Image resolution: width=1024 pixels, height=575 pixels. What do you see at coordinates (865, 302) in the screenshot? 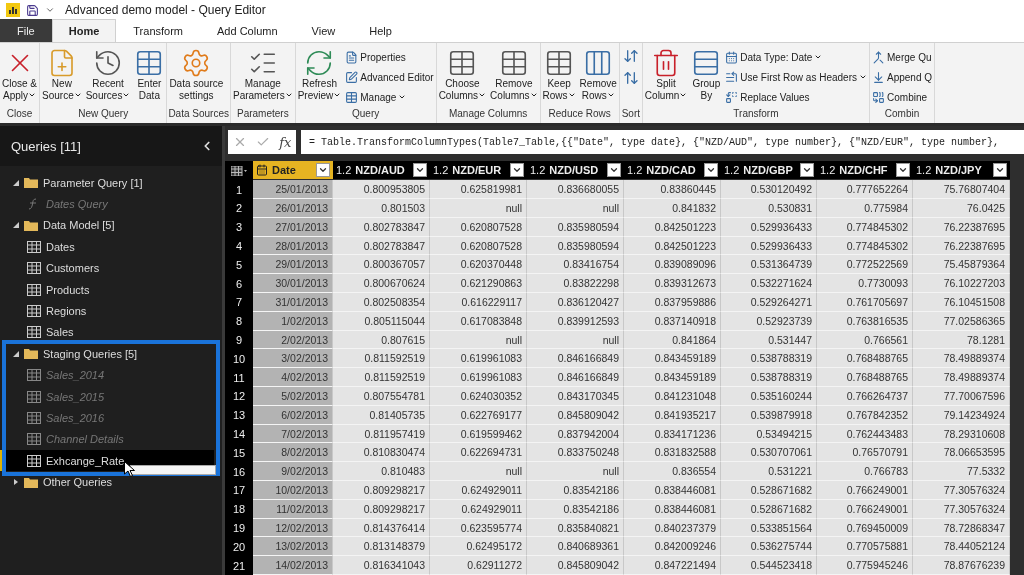
I see `table-cell: 0.761705697` at bounding box center [865, 302].